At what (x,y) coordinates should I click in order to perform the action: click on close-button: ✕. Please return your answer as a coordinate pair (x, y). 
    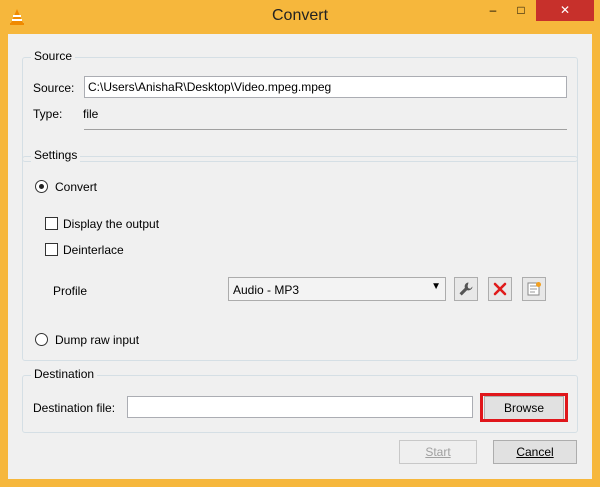
    Looking at the image, I should click on (565, 10).